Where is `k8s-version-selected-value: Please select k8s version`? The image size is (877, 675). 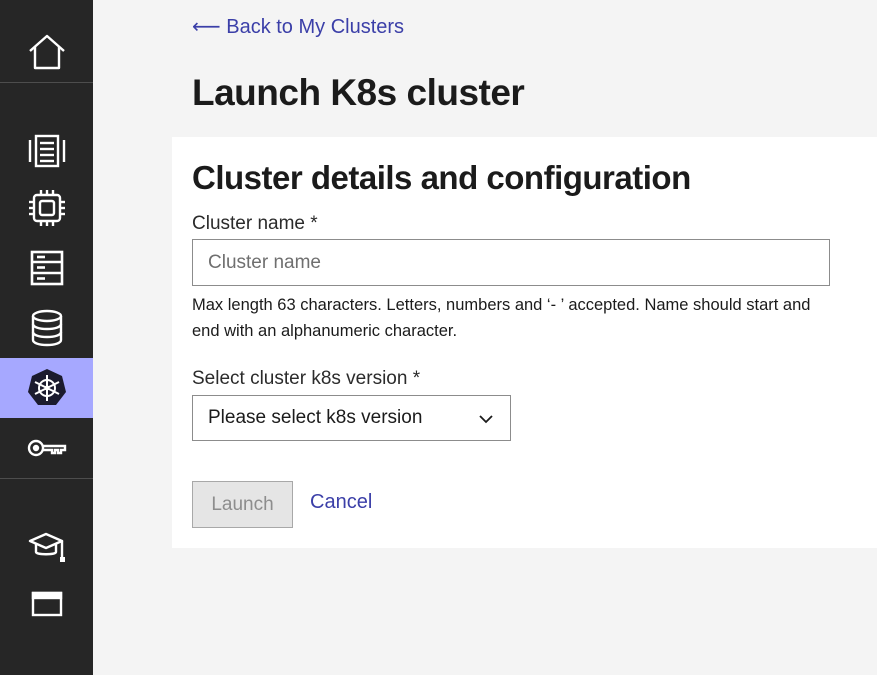 k8s-version-selected-value: Please select k8s version is located at coordinates (315, 417).